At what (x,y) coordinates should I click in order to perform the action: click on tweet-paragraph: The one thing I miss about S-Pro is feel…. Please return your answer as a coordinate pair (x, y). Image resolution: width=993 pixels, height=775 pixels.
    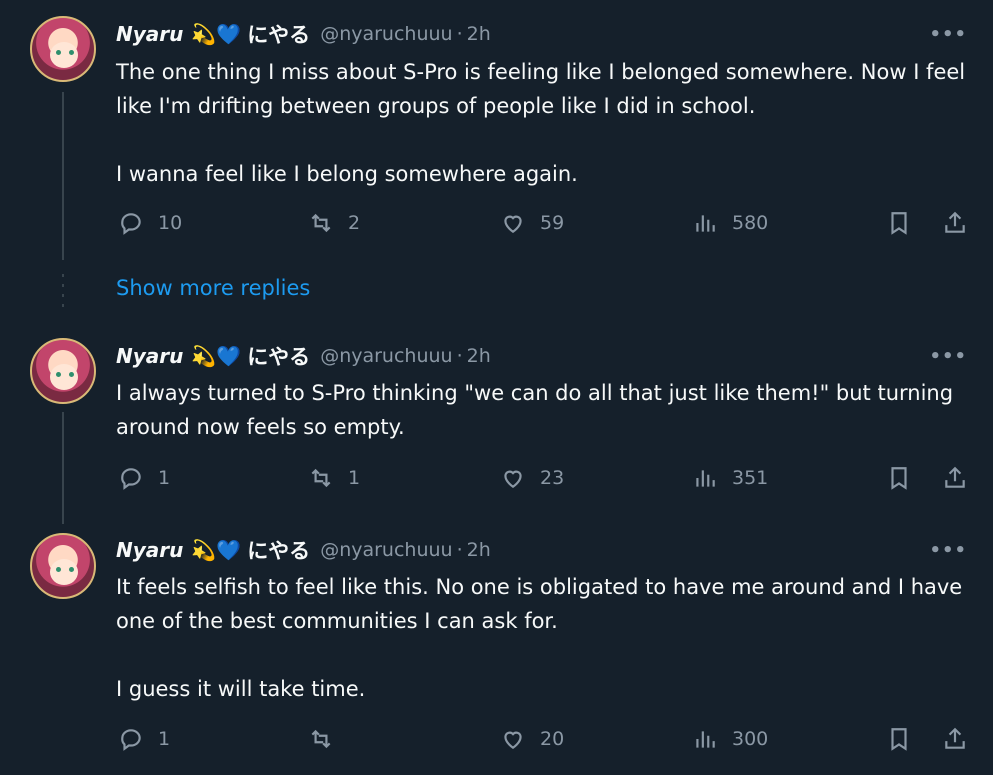
    Looking at the image, I should click on (541, 89).